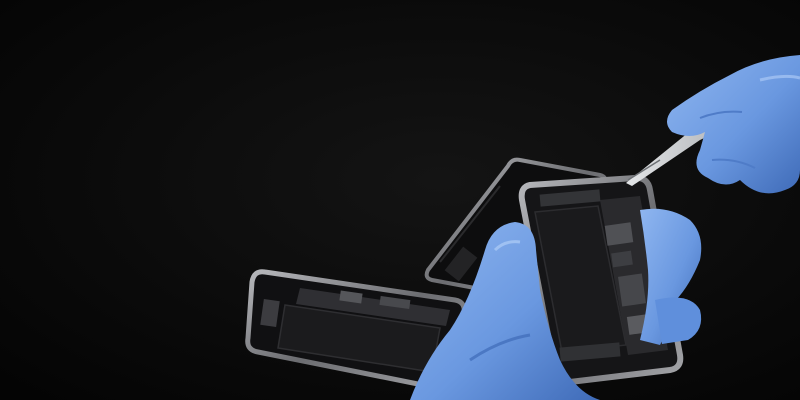 This screenshot has height=400, width=800. I want to click on chip, so click(619, 234).